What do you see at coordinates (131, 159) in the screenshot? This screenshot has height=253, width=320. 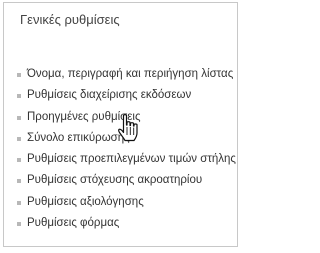 I see `link-column-default-value-settings: Ρυθμίσεις προεπιλεγμένων τιμών στήλης` at bounding box center [131, 159].